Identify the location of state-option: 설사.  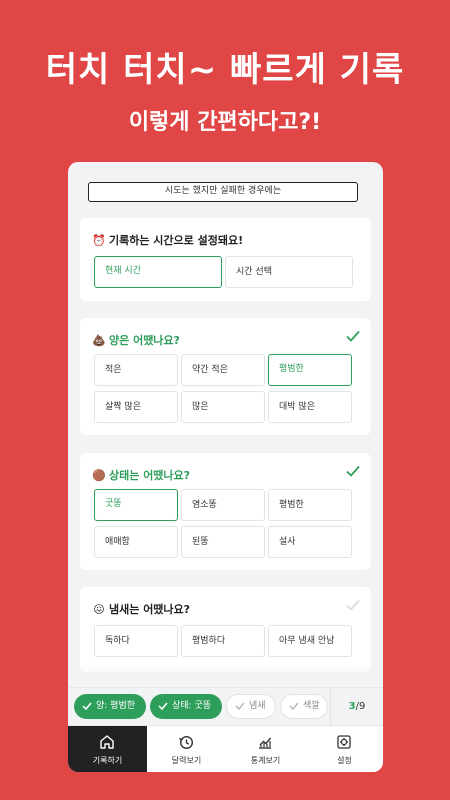
(310, 542).